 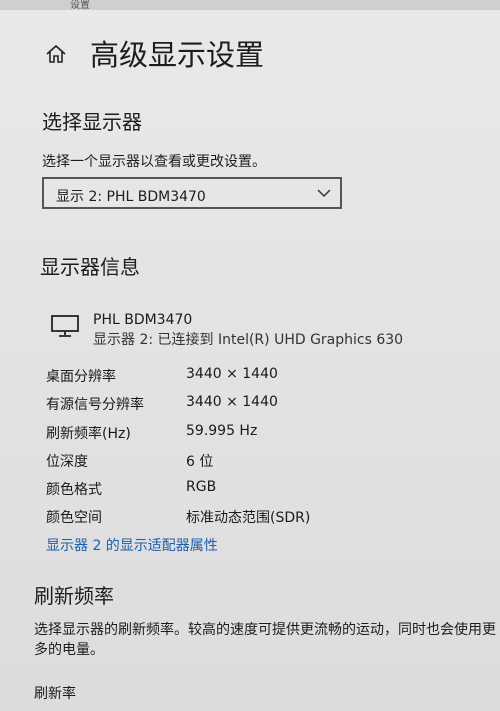 I want to click on display-info-heading: 显示器信息, so click(x=90, y=267).